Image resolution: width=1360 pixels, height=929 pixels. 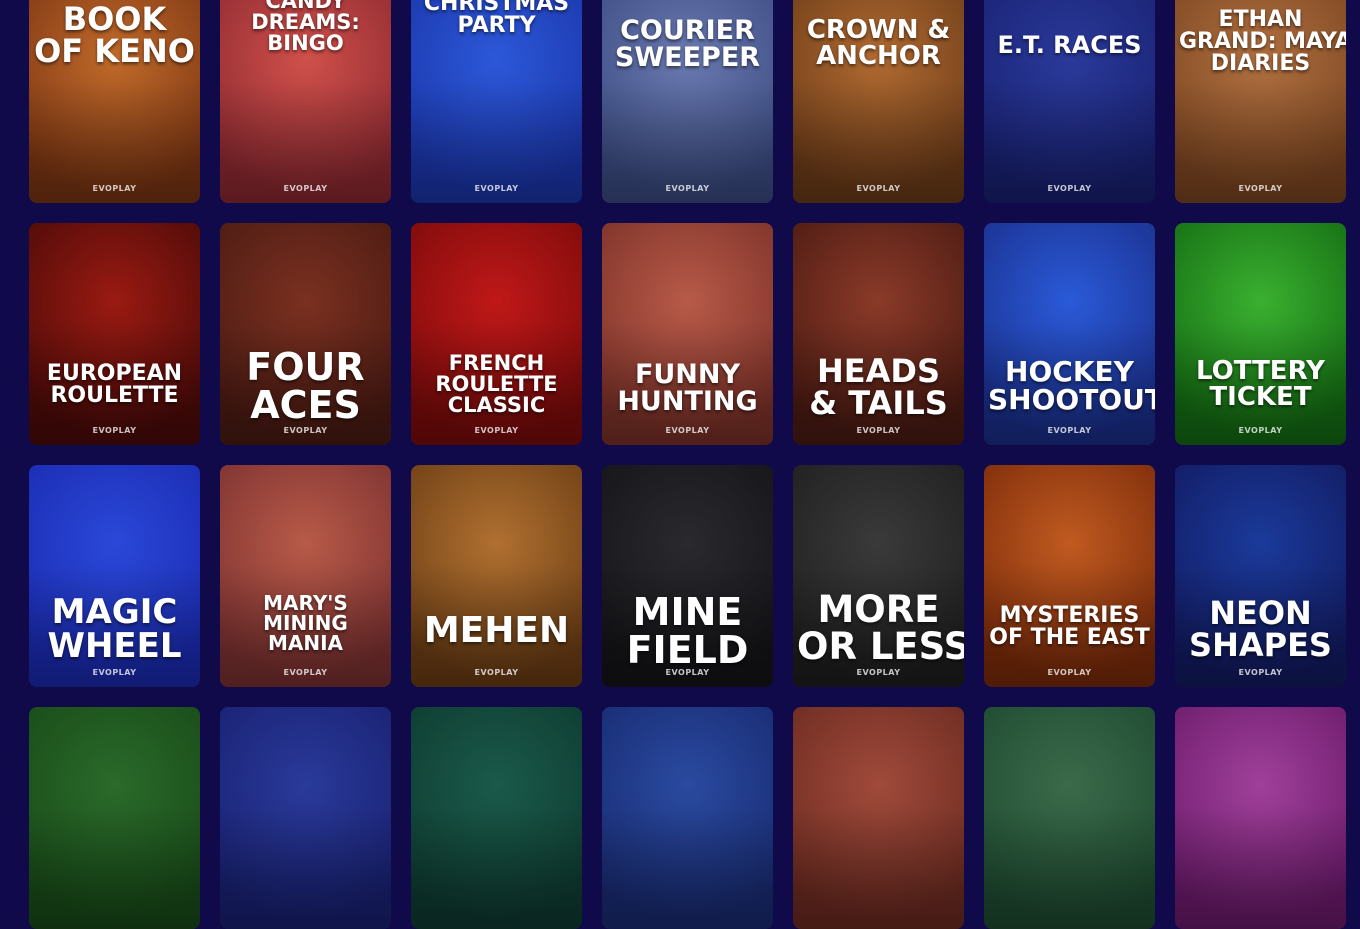 I want to click on game-title-line: LOTTERY, so click(x=1260, y=371).